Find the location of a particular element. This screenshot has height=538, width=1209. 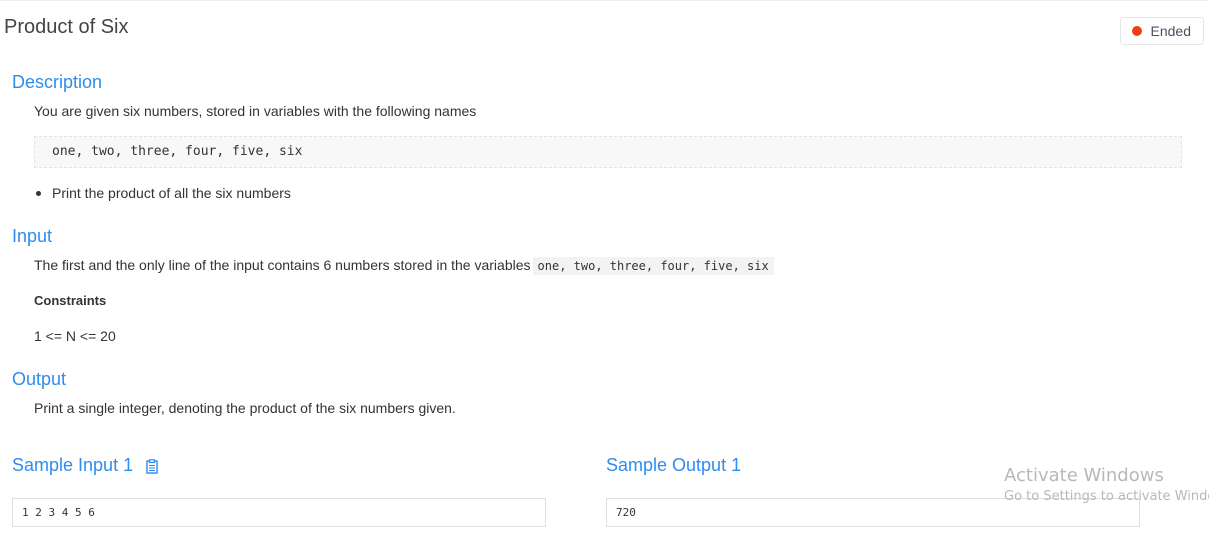

constraints-heading: Constraints is located at coordinates (70, 300).